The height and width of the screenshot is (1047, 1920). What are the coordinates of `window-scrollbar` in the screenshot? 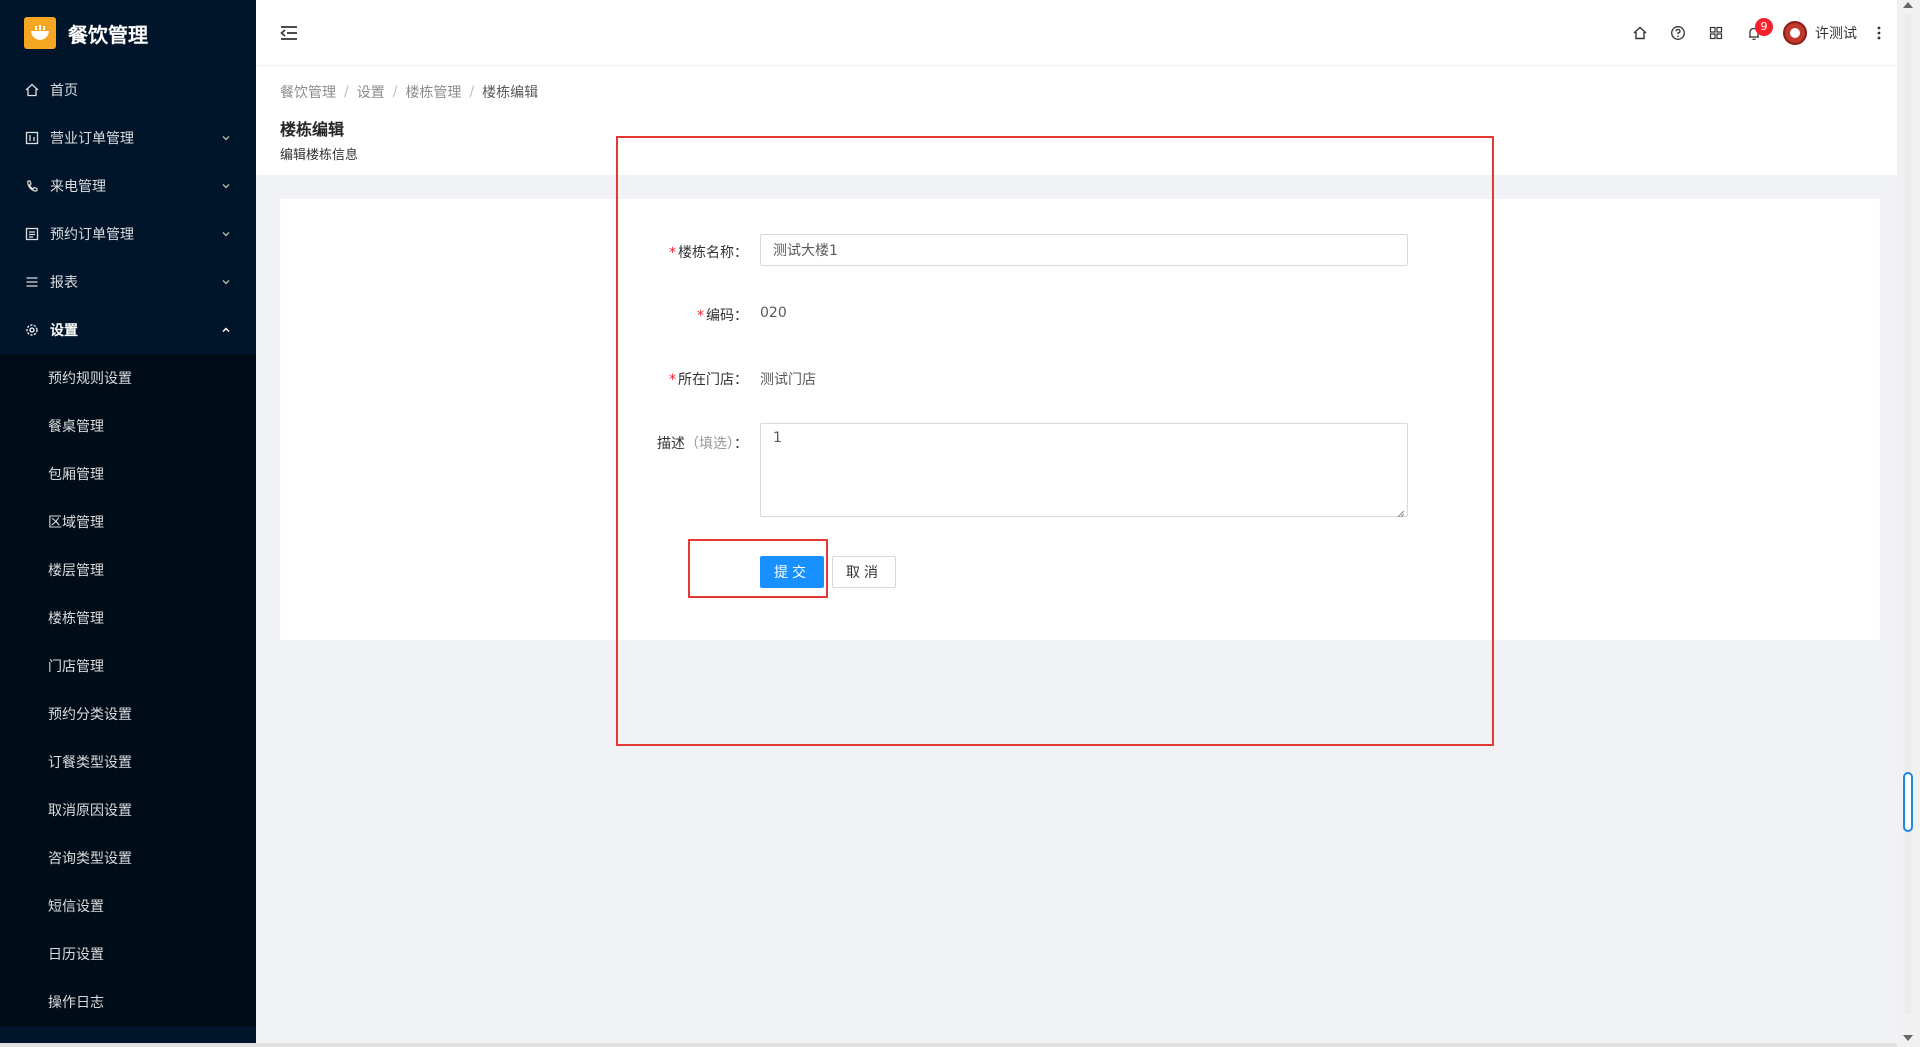 It's located at (1908, 523).